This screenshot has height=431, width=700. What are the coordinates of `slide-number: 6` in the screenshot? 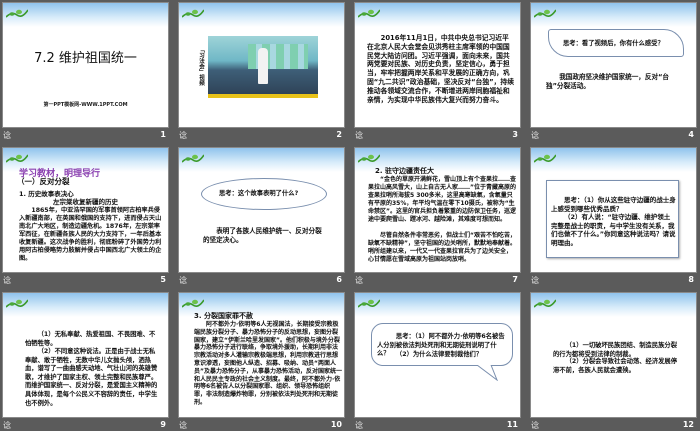 It's located at (339, 279).